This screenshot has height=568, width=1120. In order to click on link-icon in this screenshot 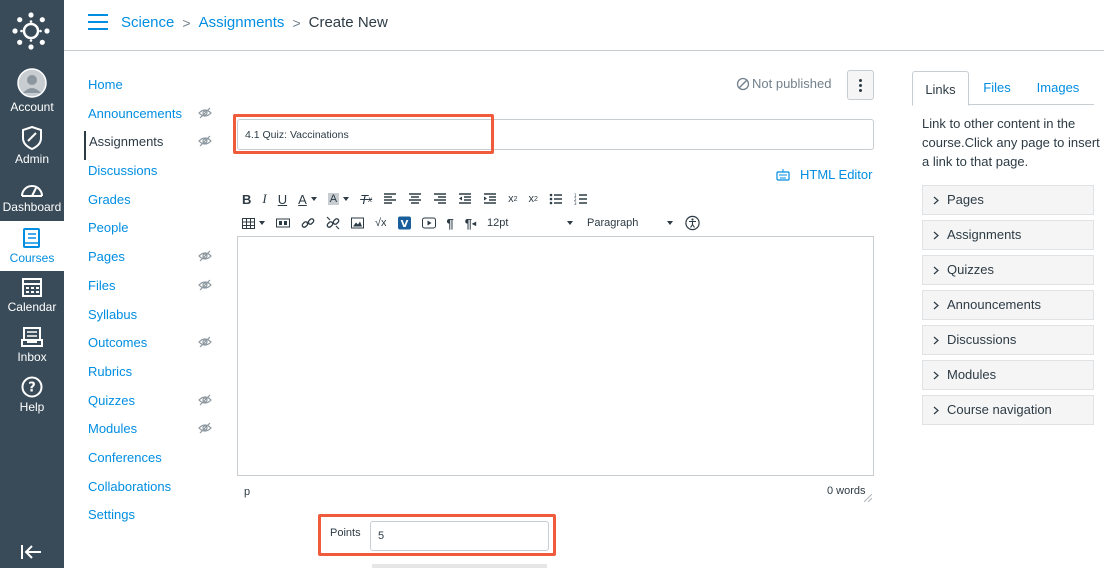, I will do `click(308, 223)`.